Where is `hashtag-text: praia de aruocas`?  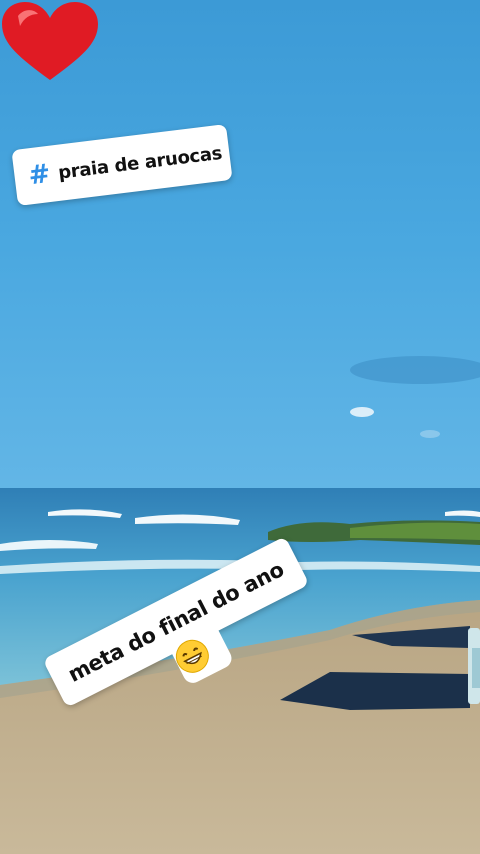 hashtag-text: praia de aruocas is located at coordinates (140, 163).